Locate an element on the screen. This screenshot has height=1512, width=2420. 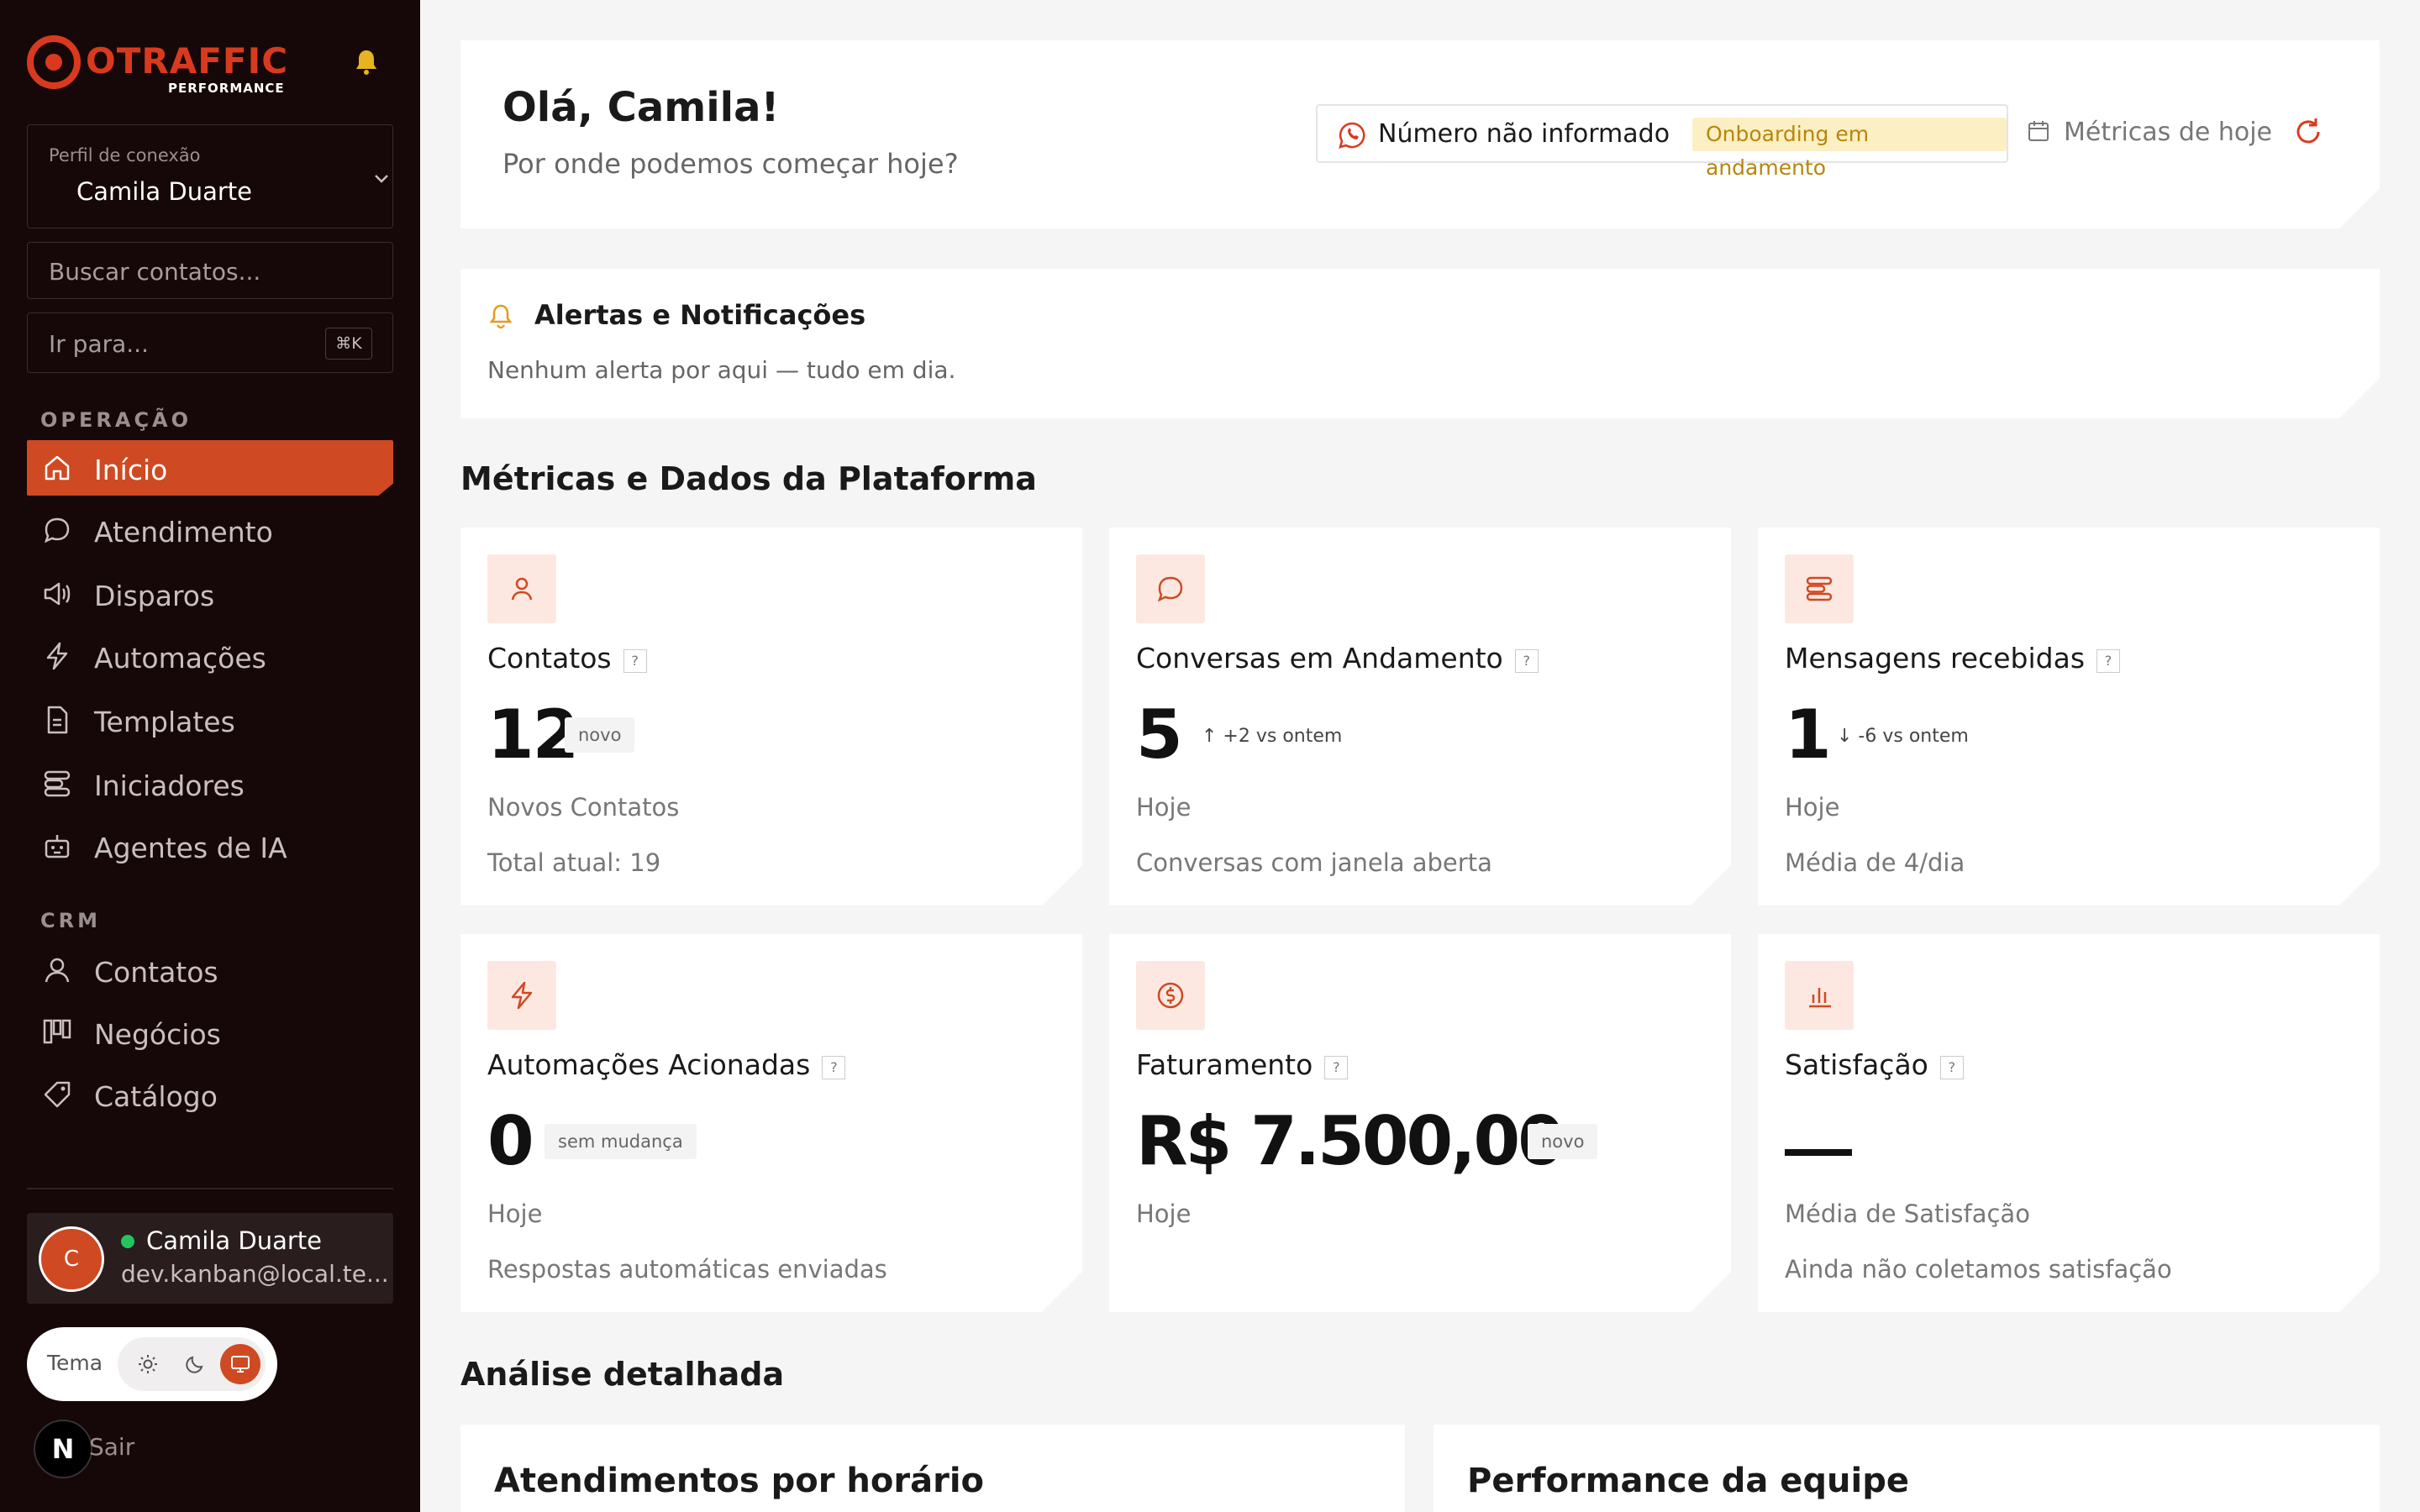
sidebar-item-agentes-ia: Agentes de IA is located at coordinates (210, 846).